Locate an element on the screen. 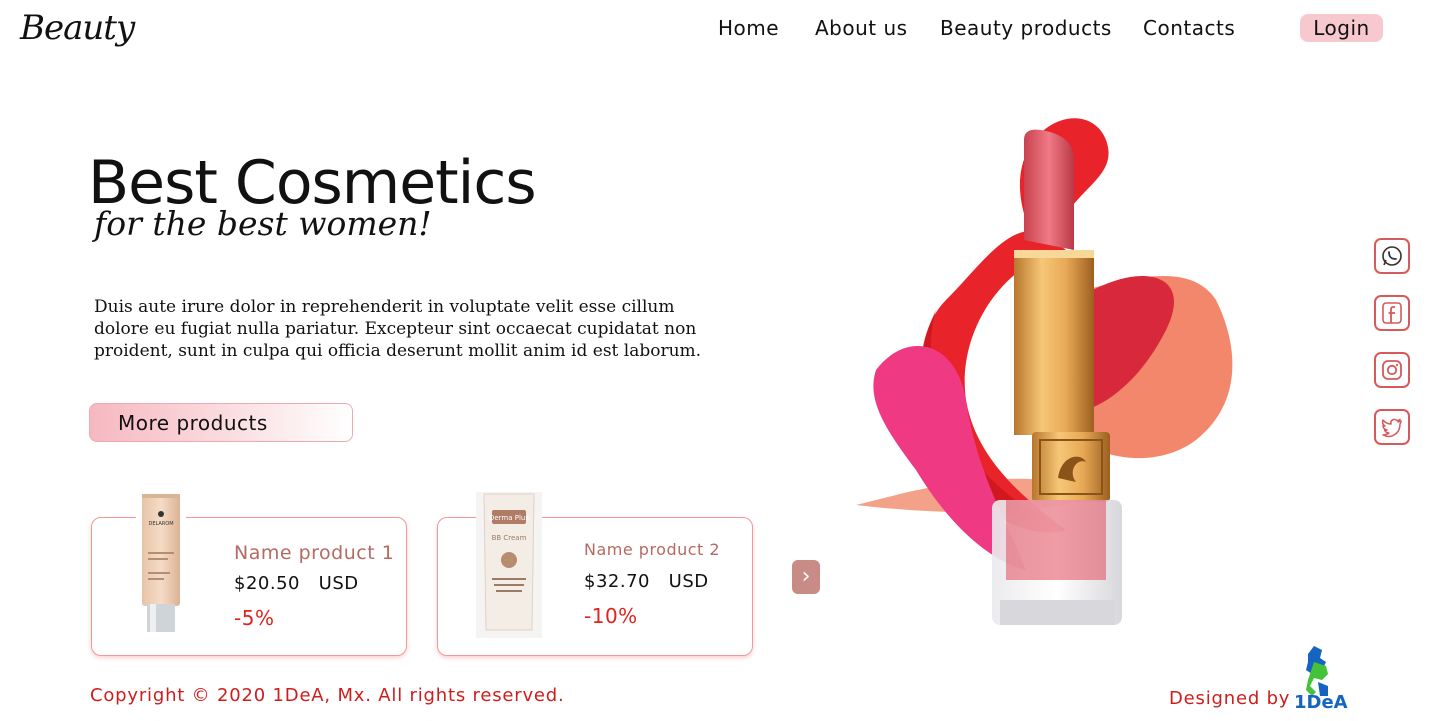 Image resolution: width=1440 pixels, height=721 pixels. nav-contacts: Contacts is located at coordinates (1189, 28).